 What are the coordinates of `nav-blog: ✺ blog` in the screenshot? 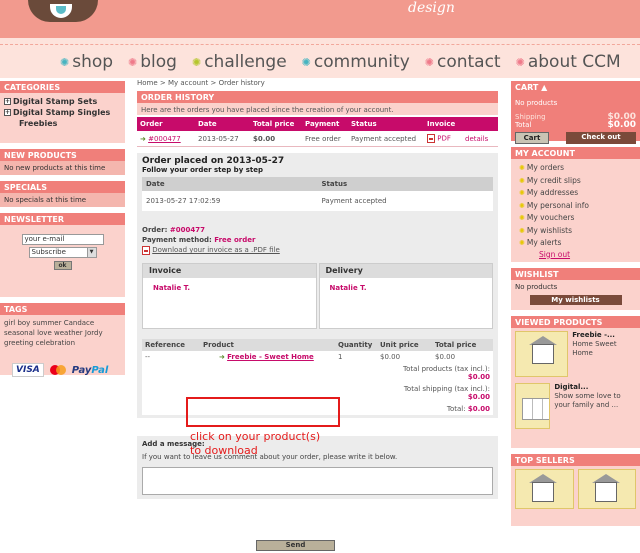 It's located at (152, 62).